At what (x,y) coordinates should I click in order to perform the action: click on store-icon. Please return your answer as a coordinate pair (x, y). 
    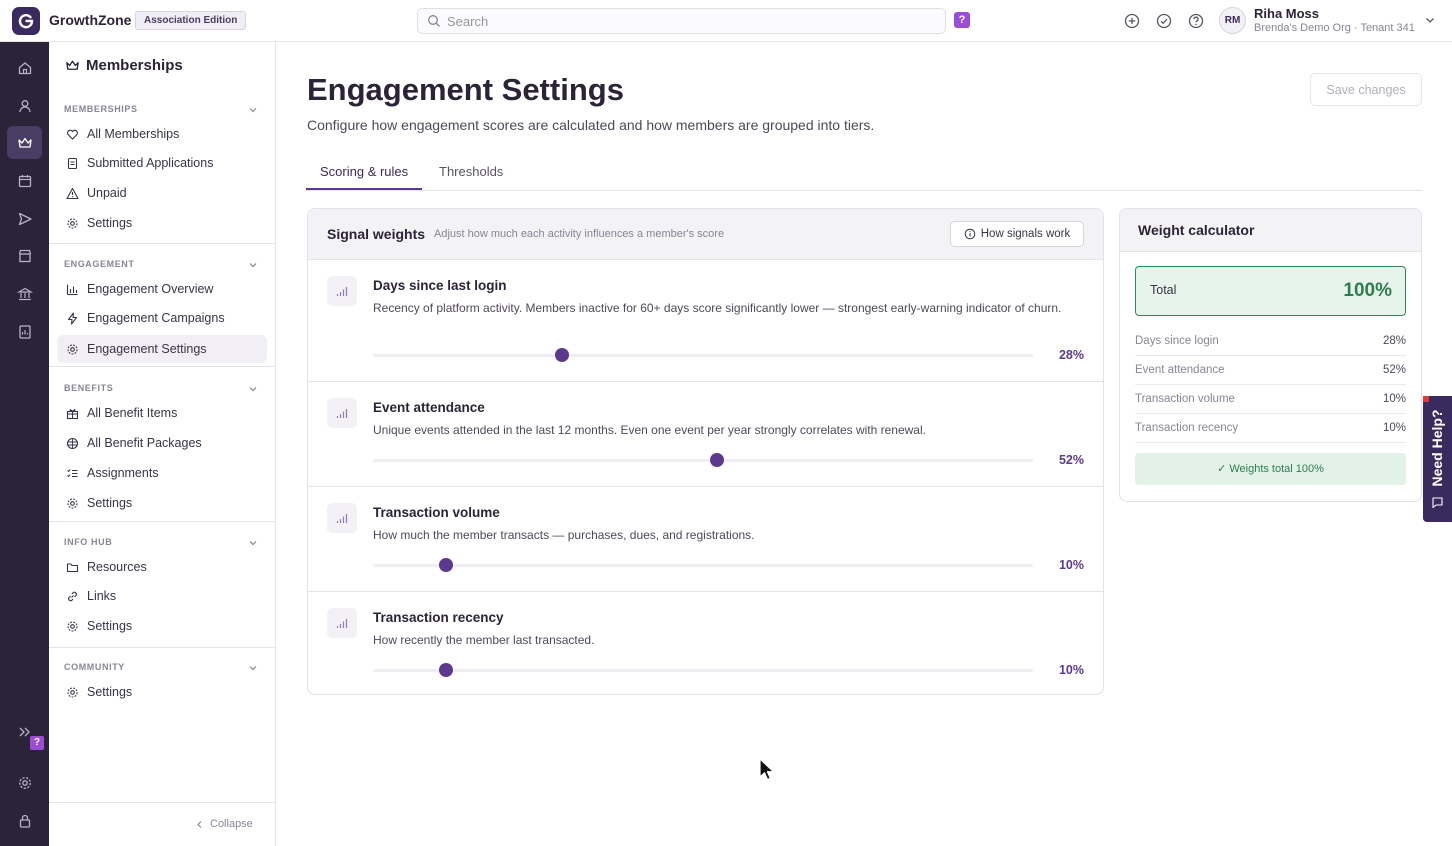
    Looking at the image, I should click on (24, 255).